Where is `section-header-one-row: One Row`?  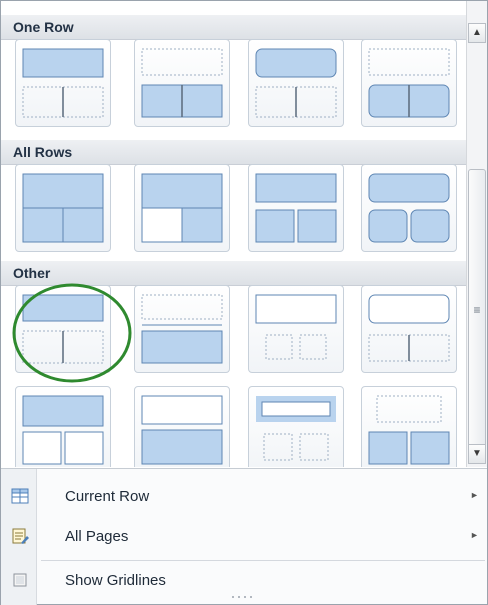 section-header-one-row: One Row is located at coordinates (233, 27).